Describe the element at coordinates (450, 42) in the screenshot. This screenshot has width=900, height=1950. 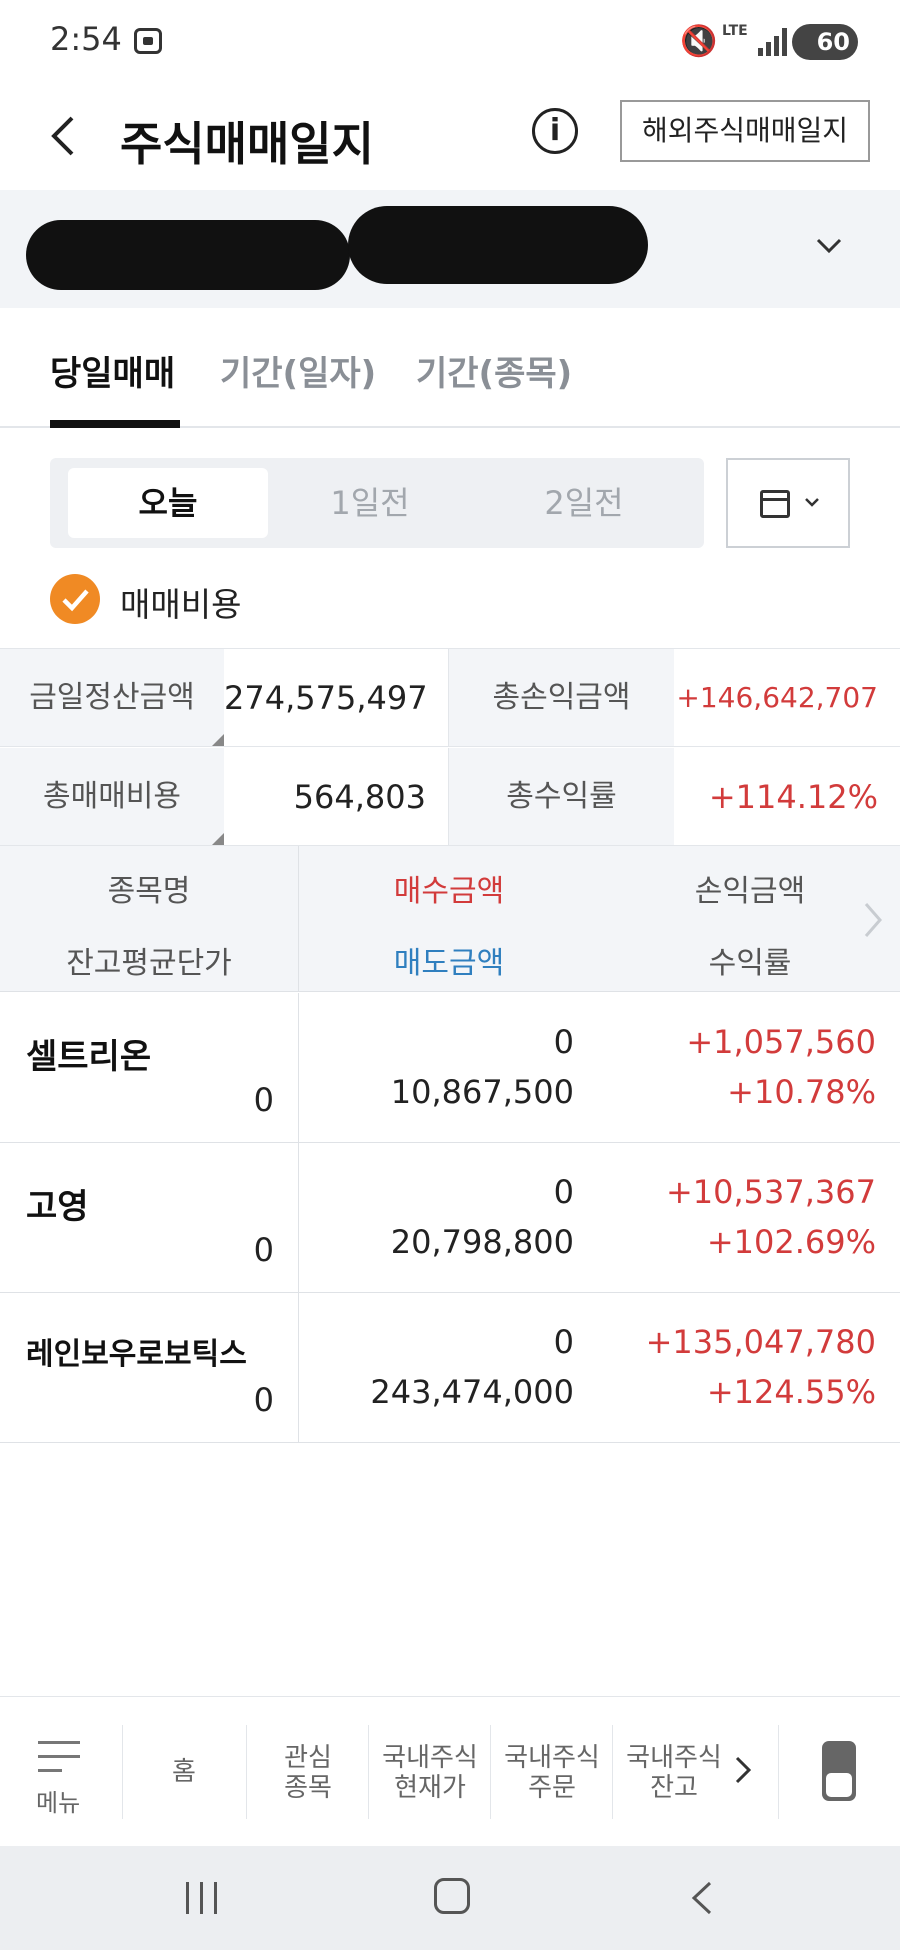
I see `status-bar: 2:54 🔇 LTE 60` at that location.